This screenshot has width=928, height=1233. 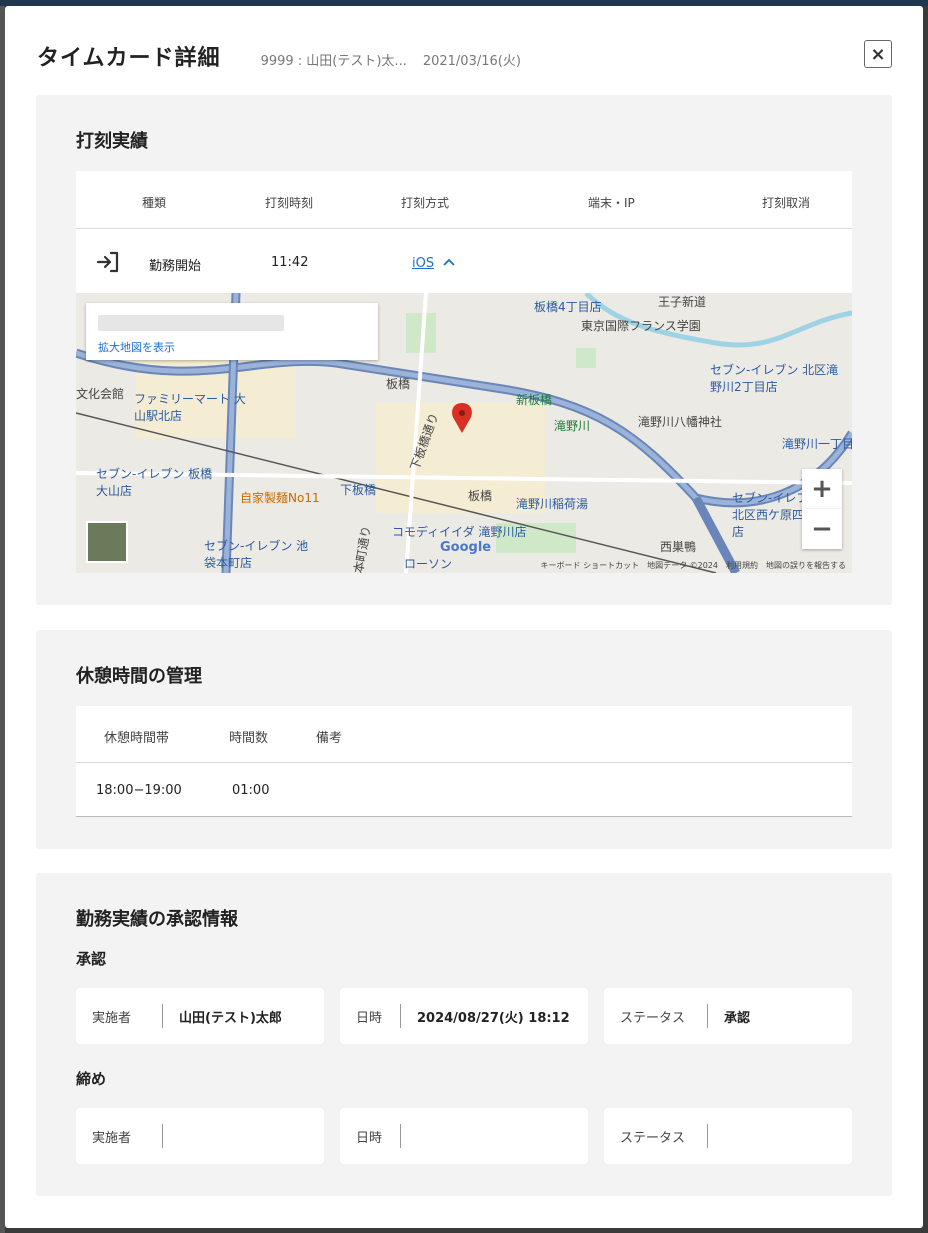 What do you see at coordinates (107, 262) in the screenshot?
I see `login-icon` at bounding box center [107, 262].